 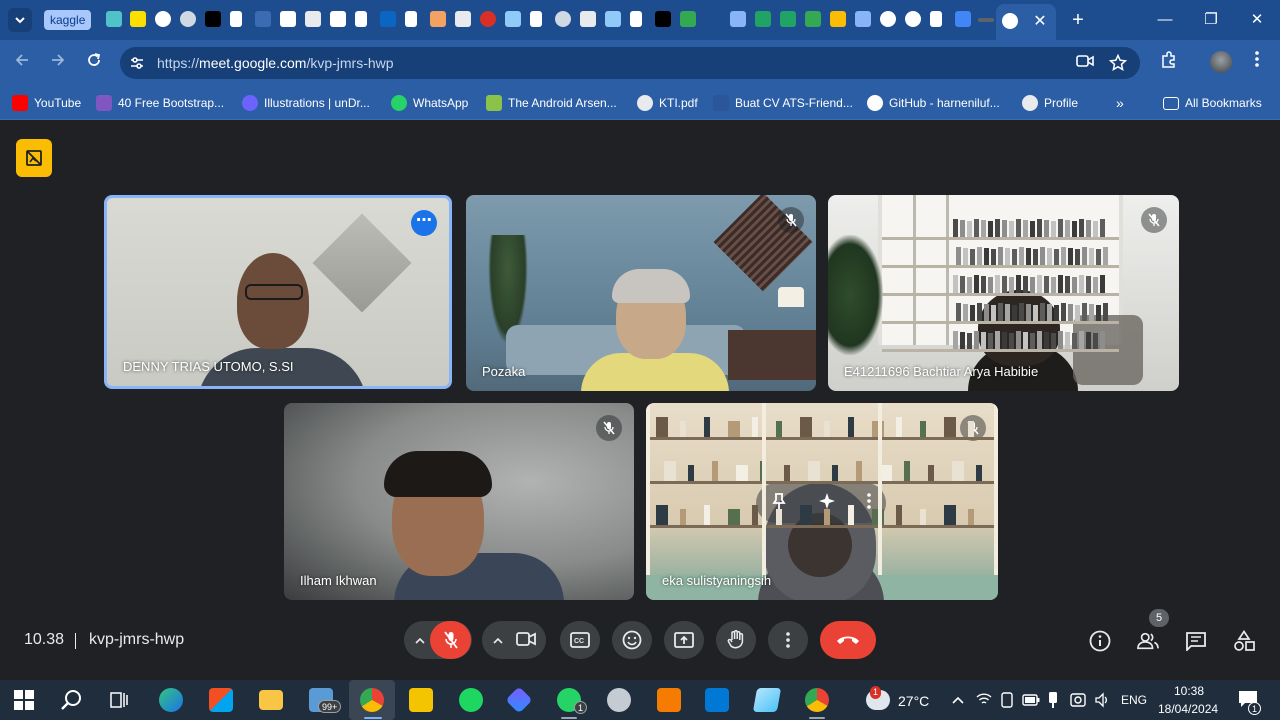 I want to click on captions-button: CC, so click(x=580, y=640).